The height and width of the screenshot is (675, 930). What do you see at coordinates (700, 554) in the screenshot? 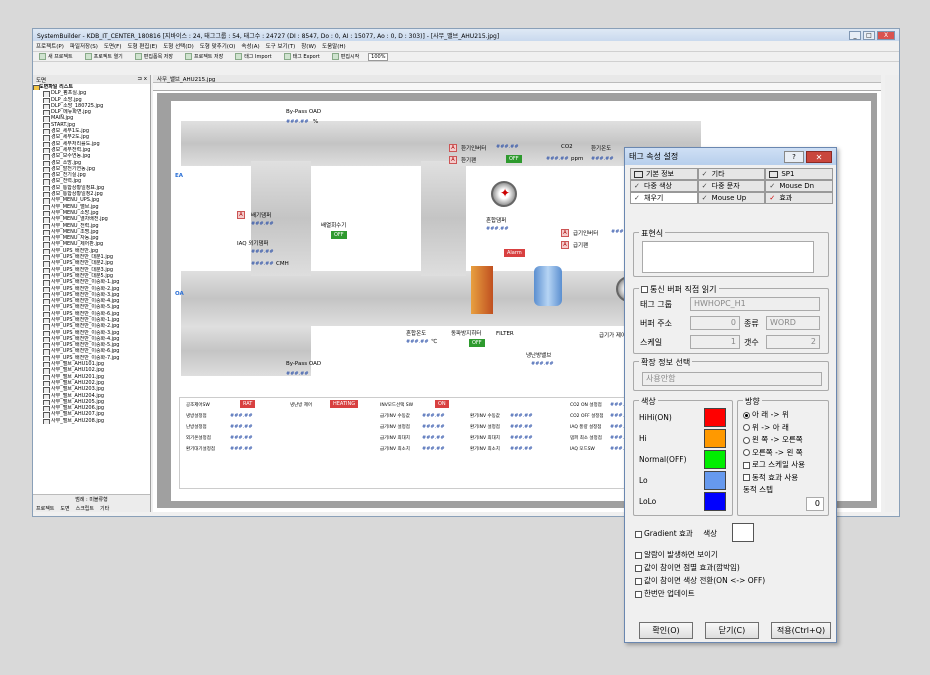
I see `opt-alarm-show: 알람이 발생하면 보이기` at bounding box center [700, 554].